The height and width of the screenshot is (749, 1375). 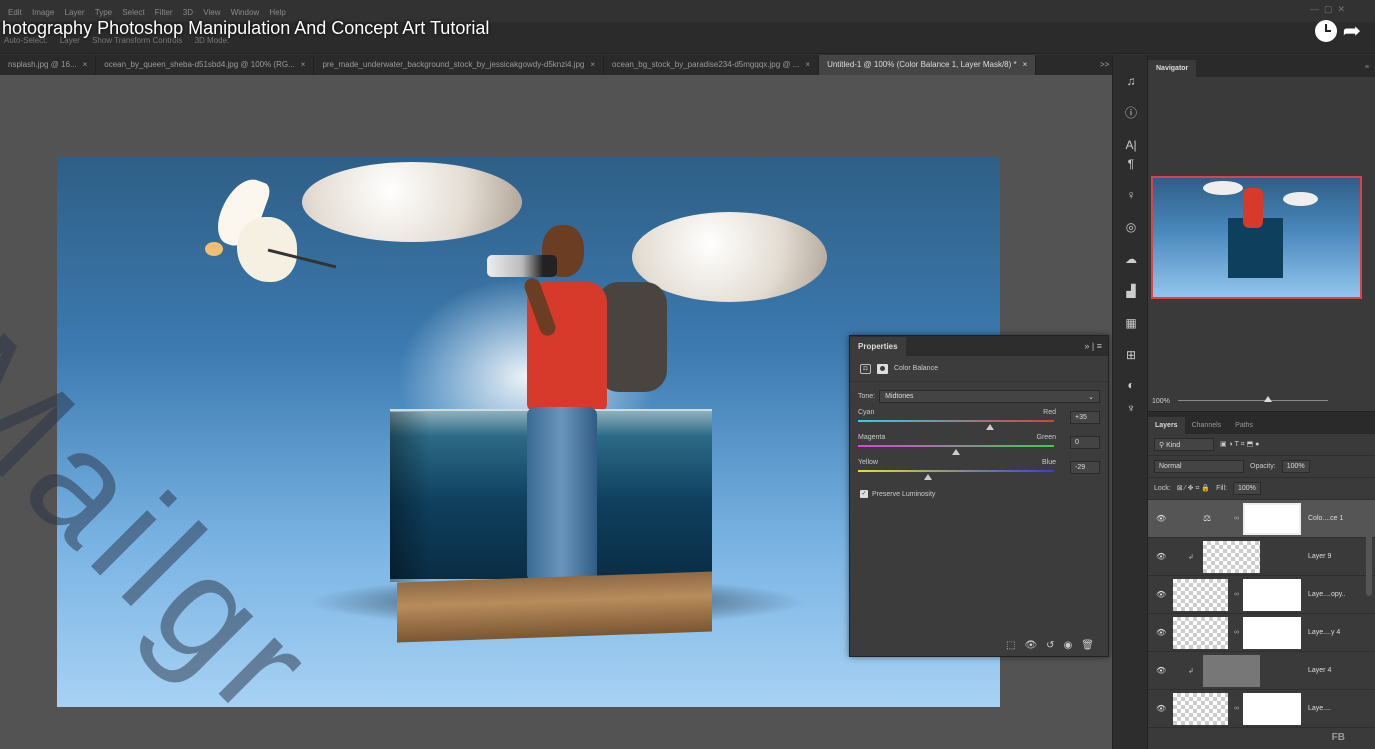 I want to click on menu-layer: Layer, so click(x=75, y=12).